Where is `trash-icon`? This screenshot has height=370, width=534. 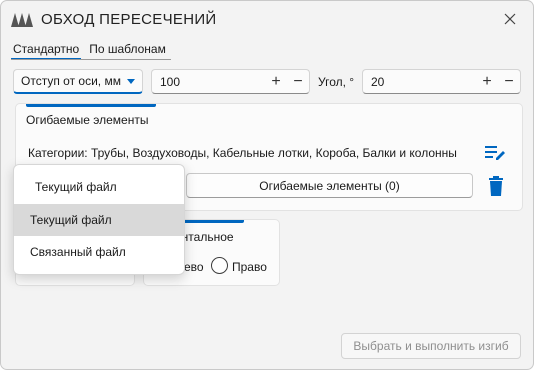 trash-icon is located at coordinates (496, 186).